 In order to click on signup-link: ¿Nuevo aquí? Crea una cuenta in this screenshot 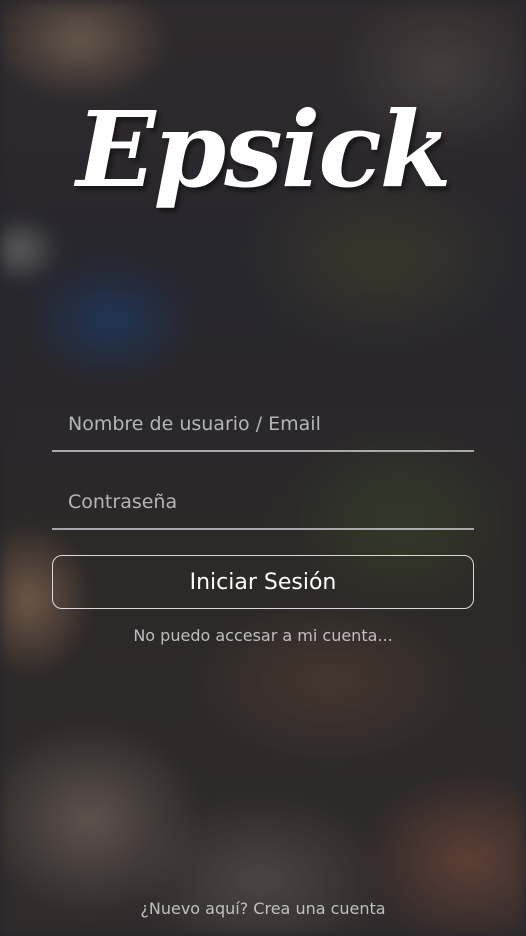, I will do `click(263, 908)`.